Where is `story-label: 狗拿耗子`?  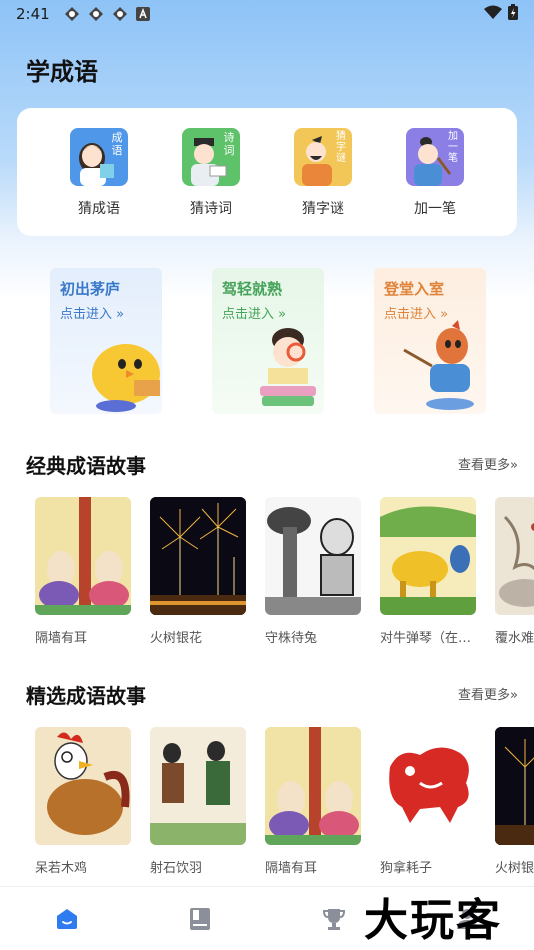
story-label: 狗拿耗子 is located at coordinates (406, 868).